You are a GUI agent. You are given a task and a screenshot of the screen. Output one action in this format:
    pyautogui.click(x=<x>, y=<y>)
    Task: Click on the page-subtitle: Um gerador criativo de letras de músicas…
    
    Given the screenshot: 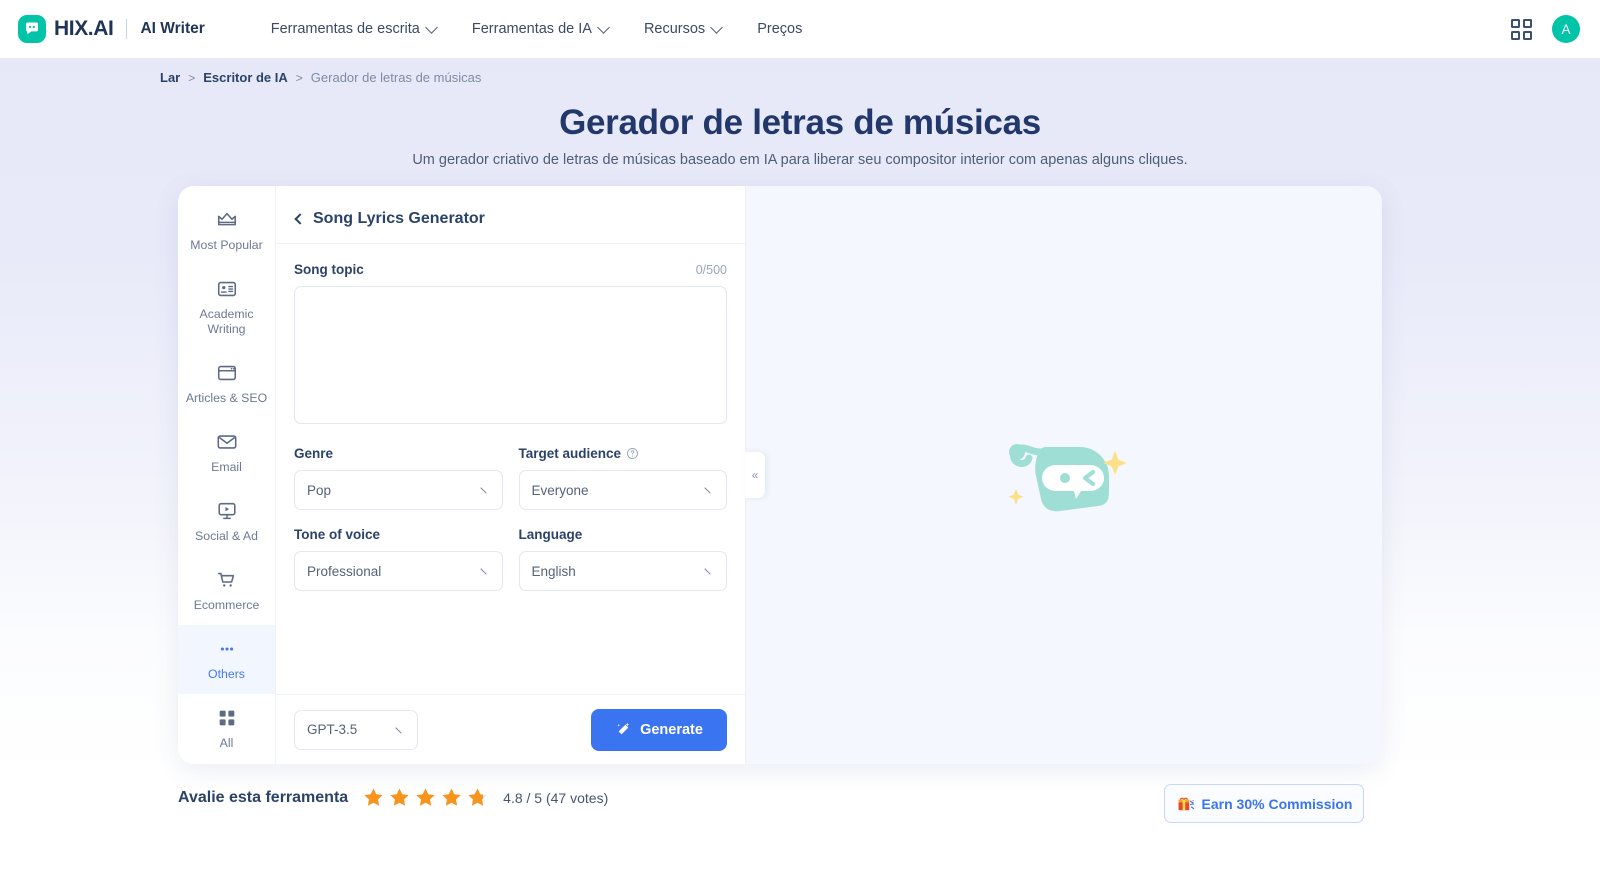 What is the action you would take?
    pyautogui.click(x=800, y=160)
    